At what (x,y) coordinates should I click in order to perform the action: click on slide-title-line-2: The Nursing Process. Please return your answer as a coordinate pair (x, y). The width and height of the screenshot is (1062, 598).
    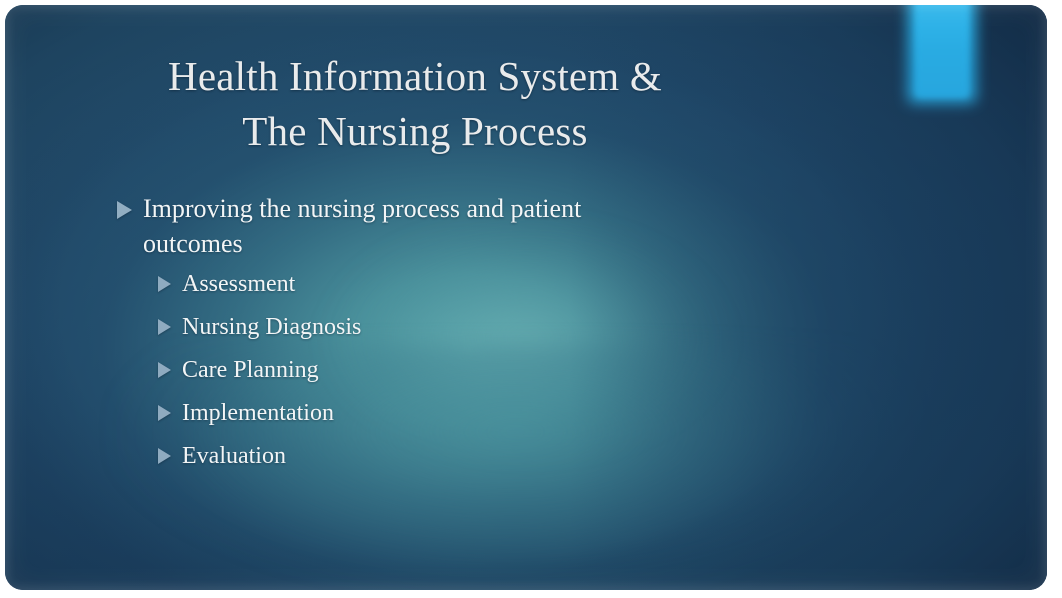
    Looking at the image, I should click on (415, 131).